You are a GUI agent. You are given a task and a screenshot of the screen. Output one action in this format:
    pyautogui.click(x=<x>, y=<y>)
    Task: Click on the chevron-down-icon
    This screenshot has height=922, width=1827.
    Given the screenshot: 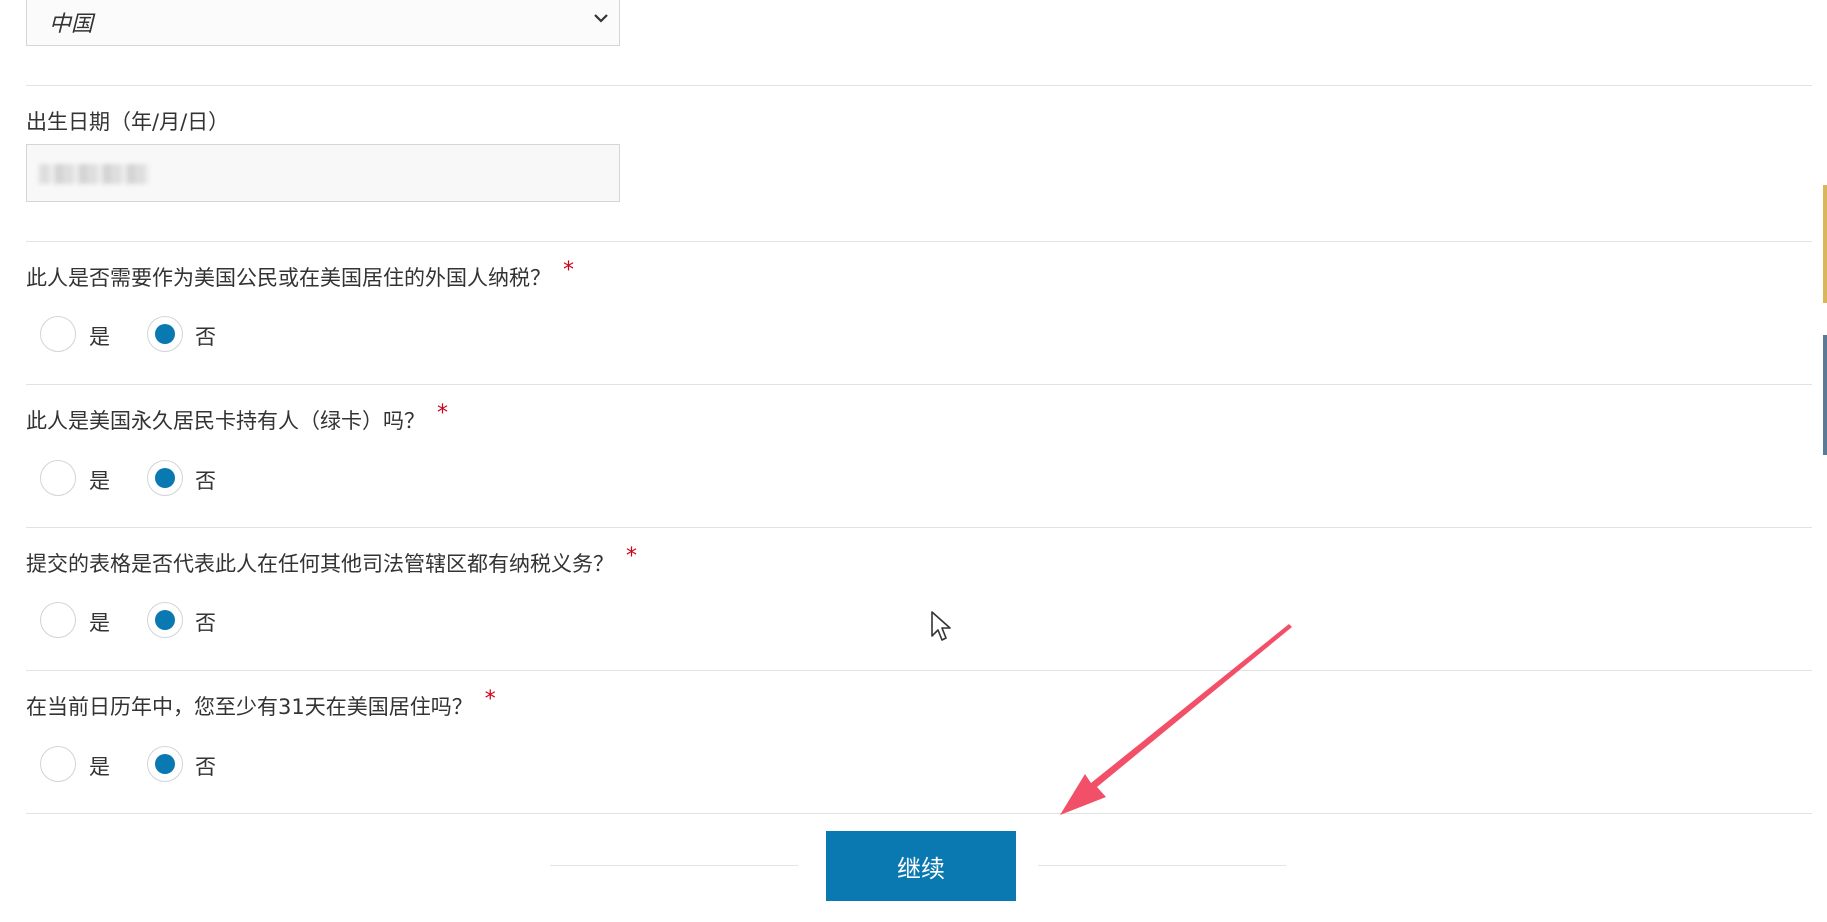 What is the action you would take?
    pyautogui.click(x=601, y=18)
    